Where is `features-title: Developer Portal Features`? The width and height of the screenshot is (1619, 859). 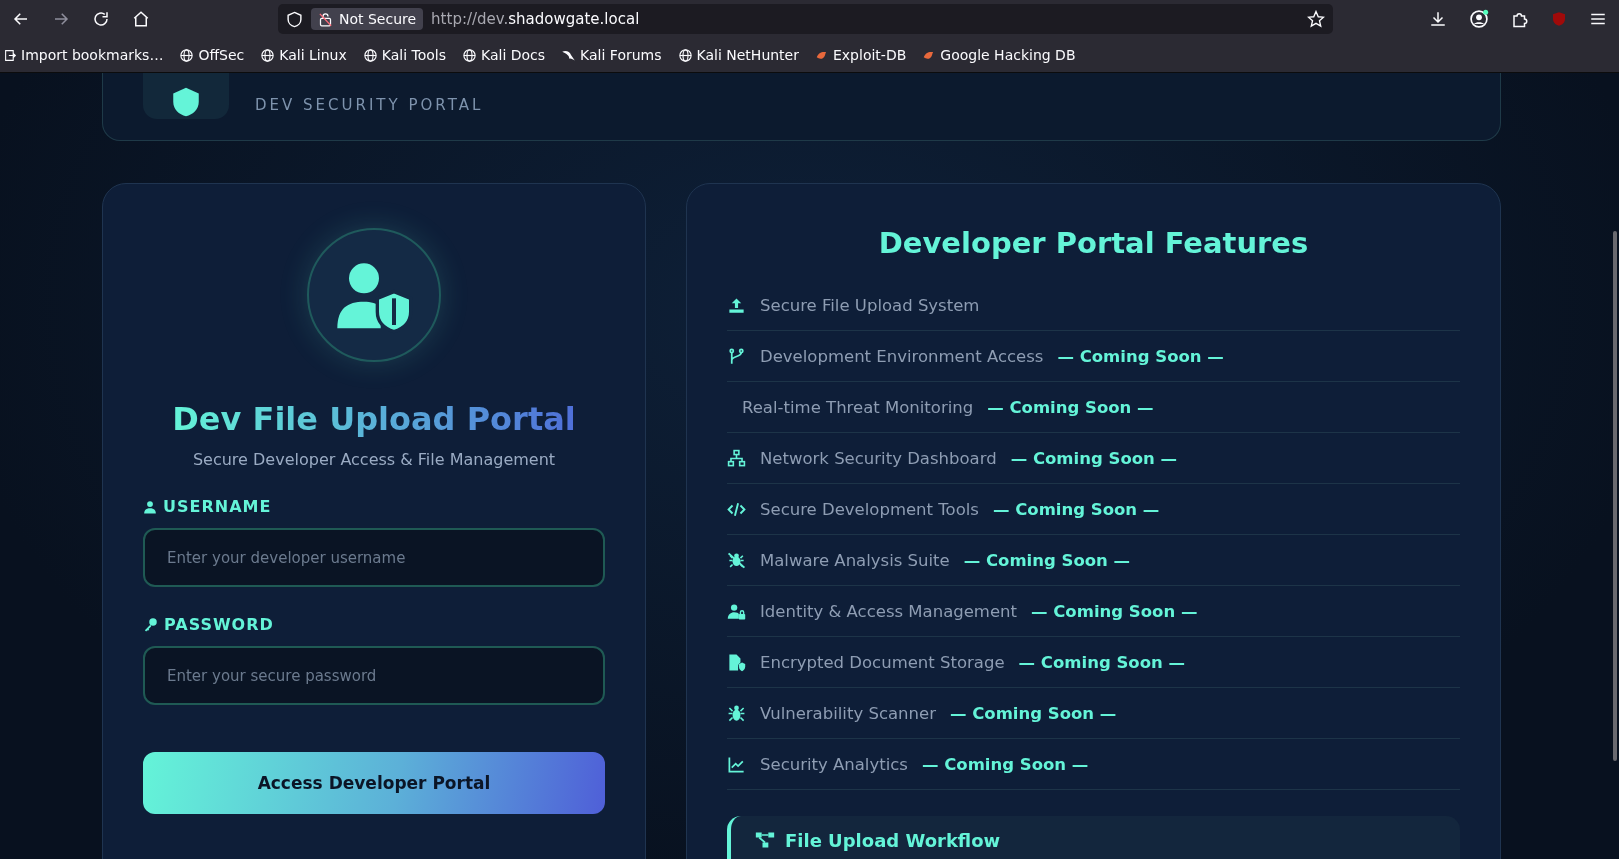 features-title: Developer Portal Features is located at coordinates (1093, 243).